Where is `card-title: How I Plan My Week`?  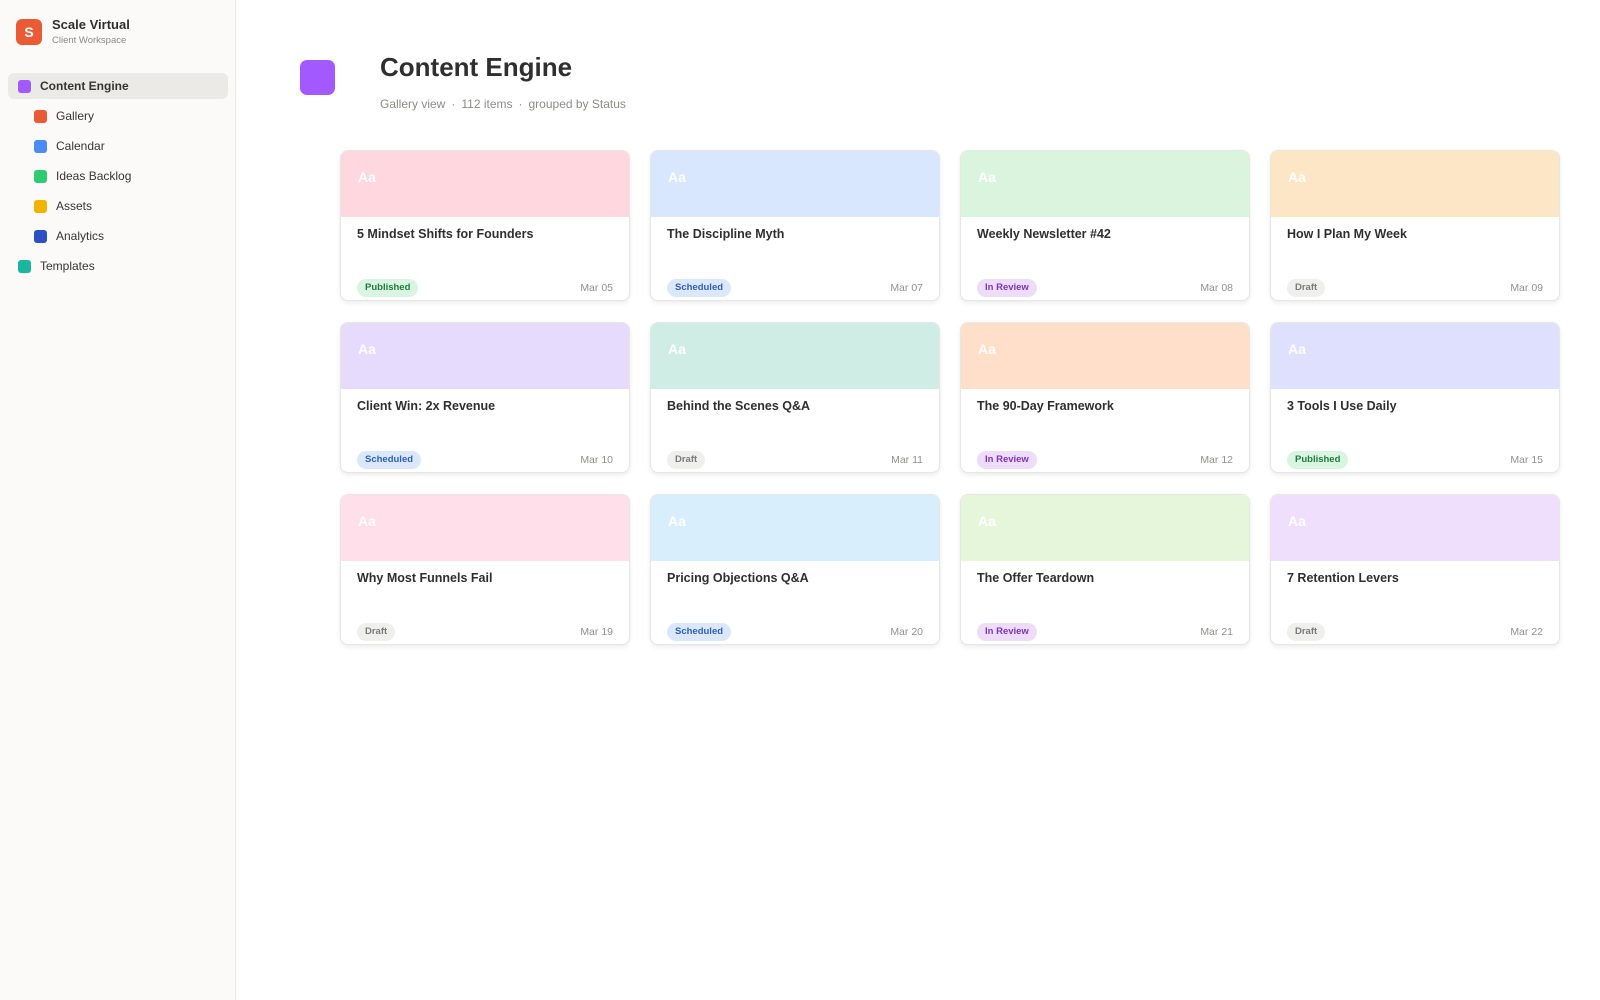
card-title: How I Plan My Week is located at coordinates (1347, 234).